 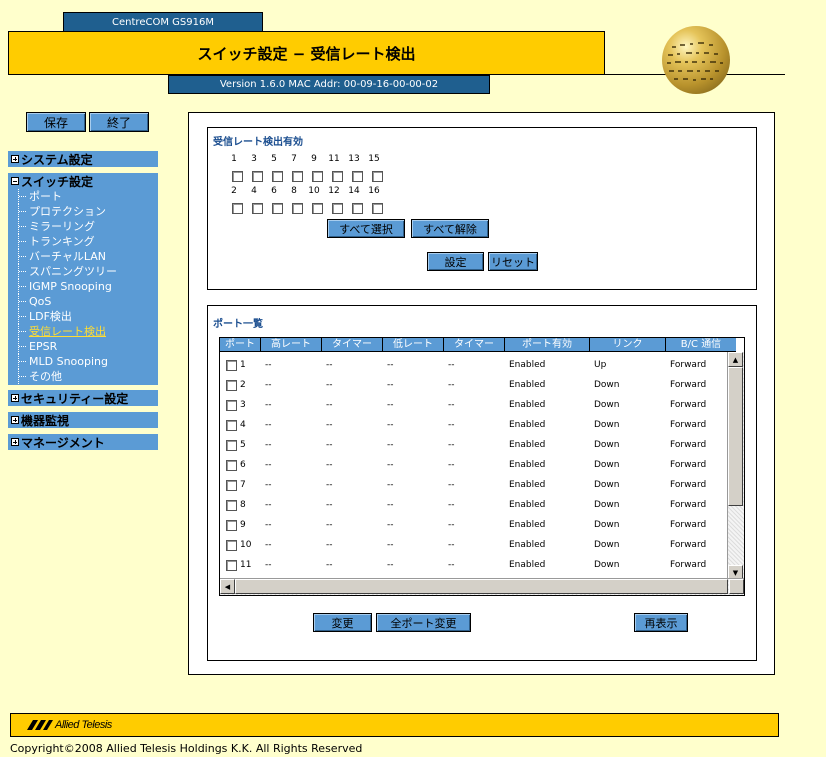 What do you see at coordinates (88, 346) in the screenshot?
I see `nav-item-epsr: EPSR` at bounding box center [88, 346].